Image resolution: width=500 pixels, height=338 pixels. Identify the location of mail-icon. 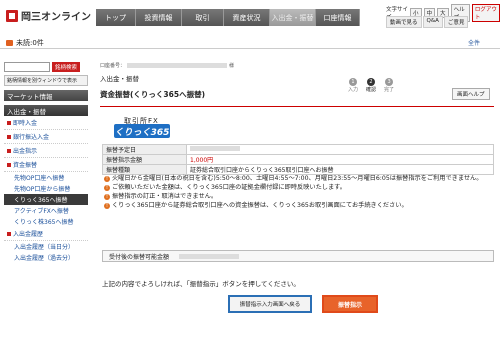
(9, 43).